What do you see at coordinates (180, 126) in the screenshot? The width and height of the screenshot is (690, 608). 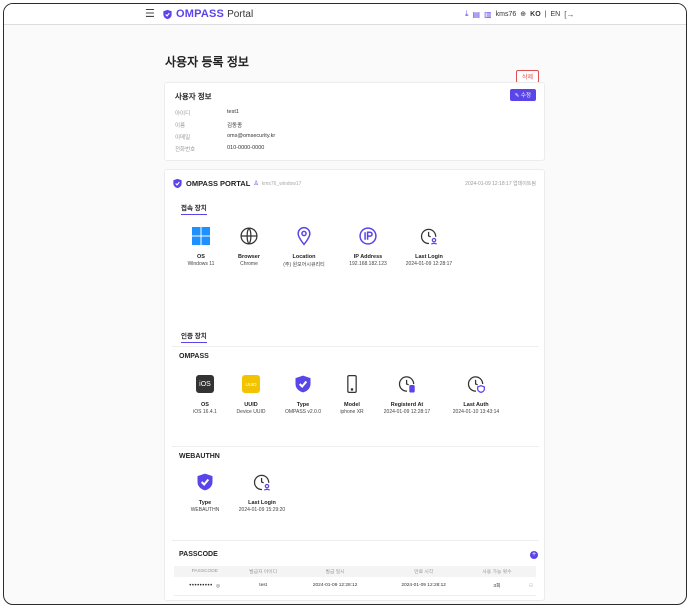 I see `info-label: 이름` at bounding box center [180, 126].